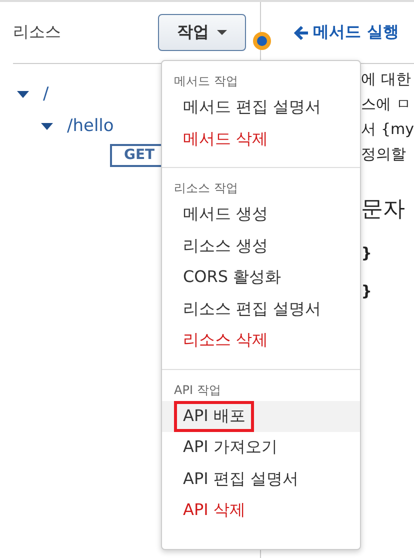  Describe the element at coordinates (37, 32) in the screenshot. I see `panel-title: 리소스` at that location.